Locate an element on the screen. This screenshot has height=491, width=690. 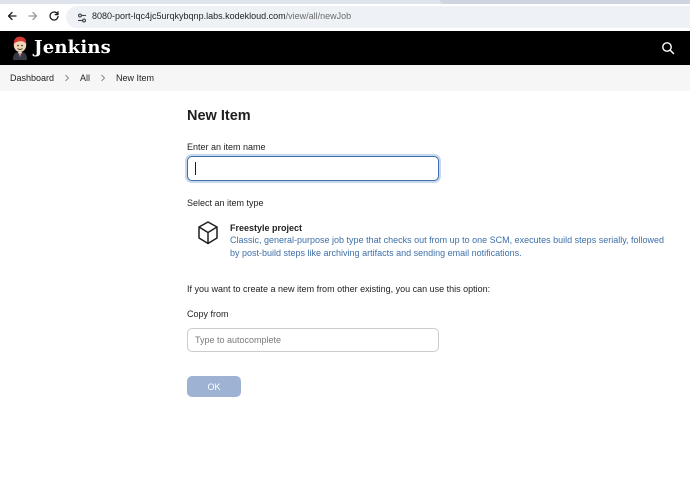
breadcrumb-new-item: New Item is located at coordinates (135, 78).